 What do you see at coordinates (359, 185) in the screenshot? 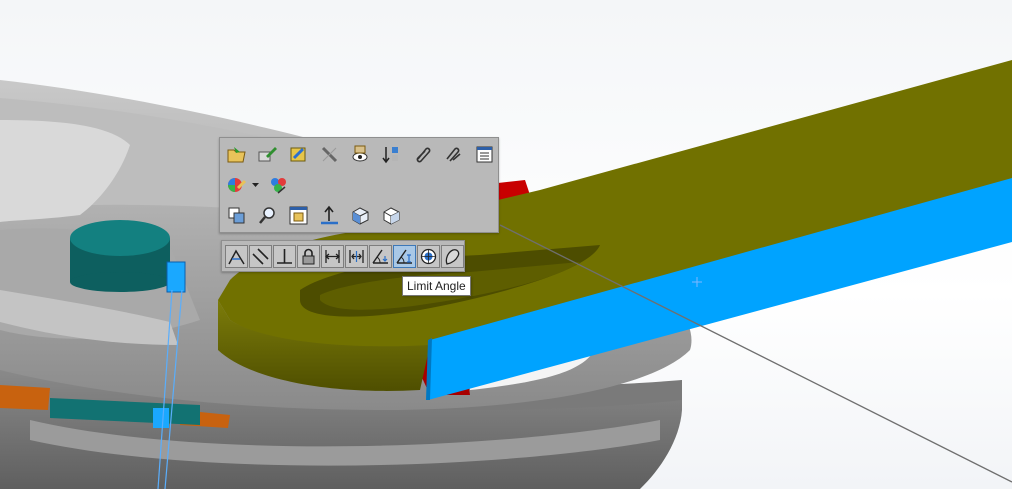
I see `context-toolbar` at bounding box center [359, 185].